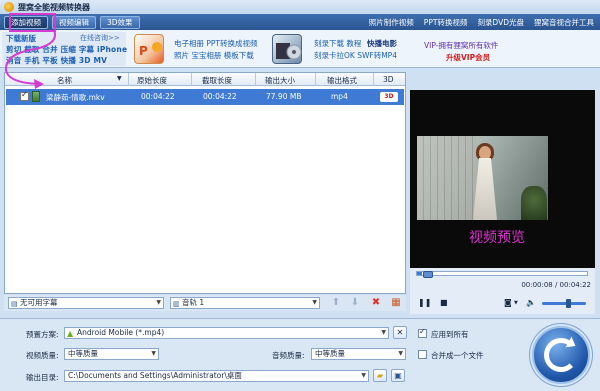 The width and height of the screenshot is (600, 391). I want to click on android-icon: ▲, so click(70, 333).